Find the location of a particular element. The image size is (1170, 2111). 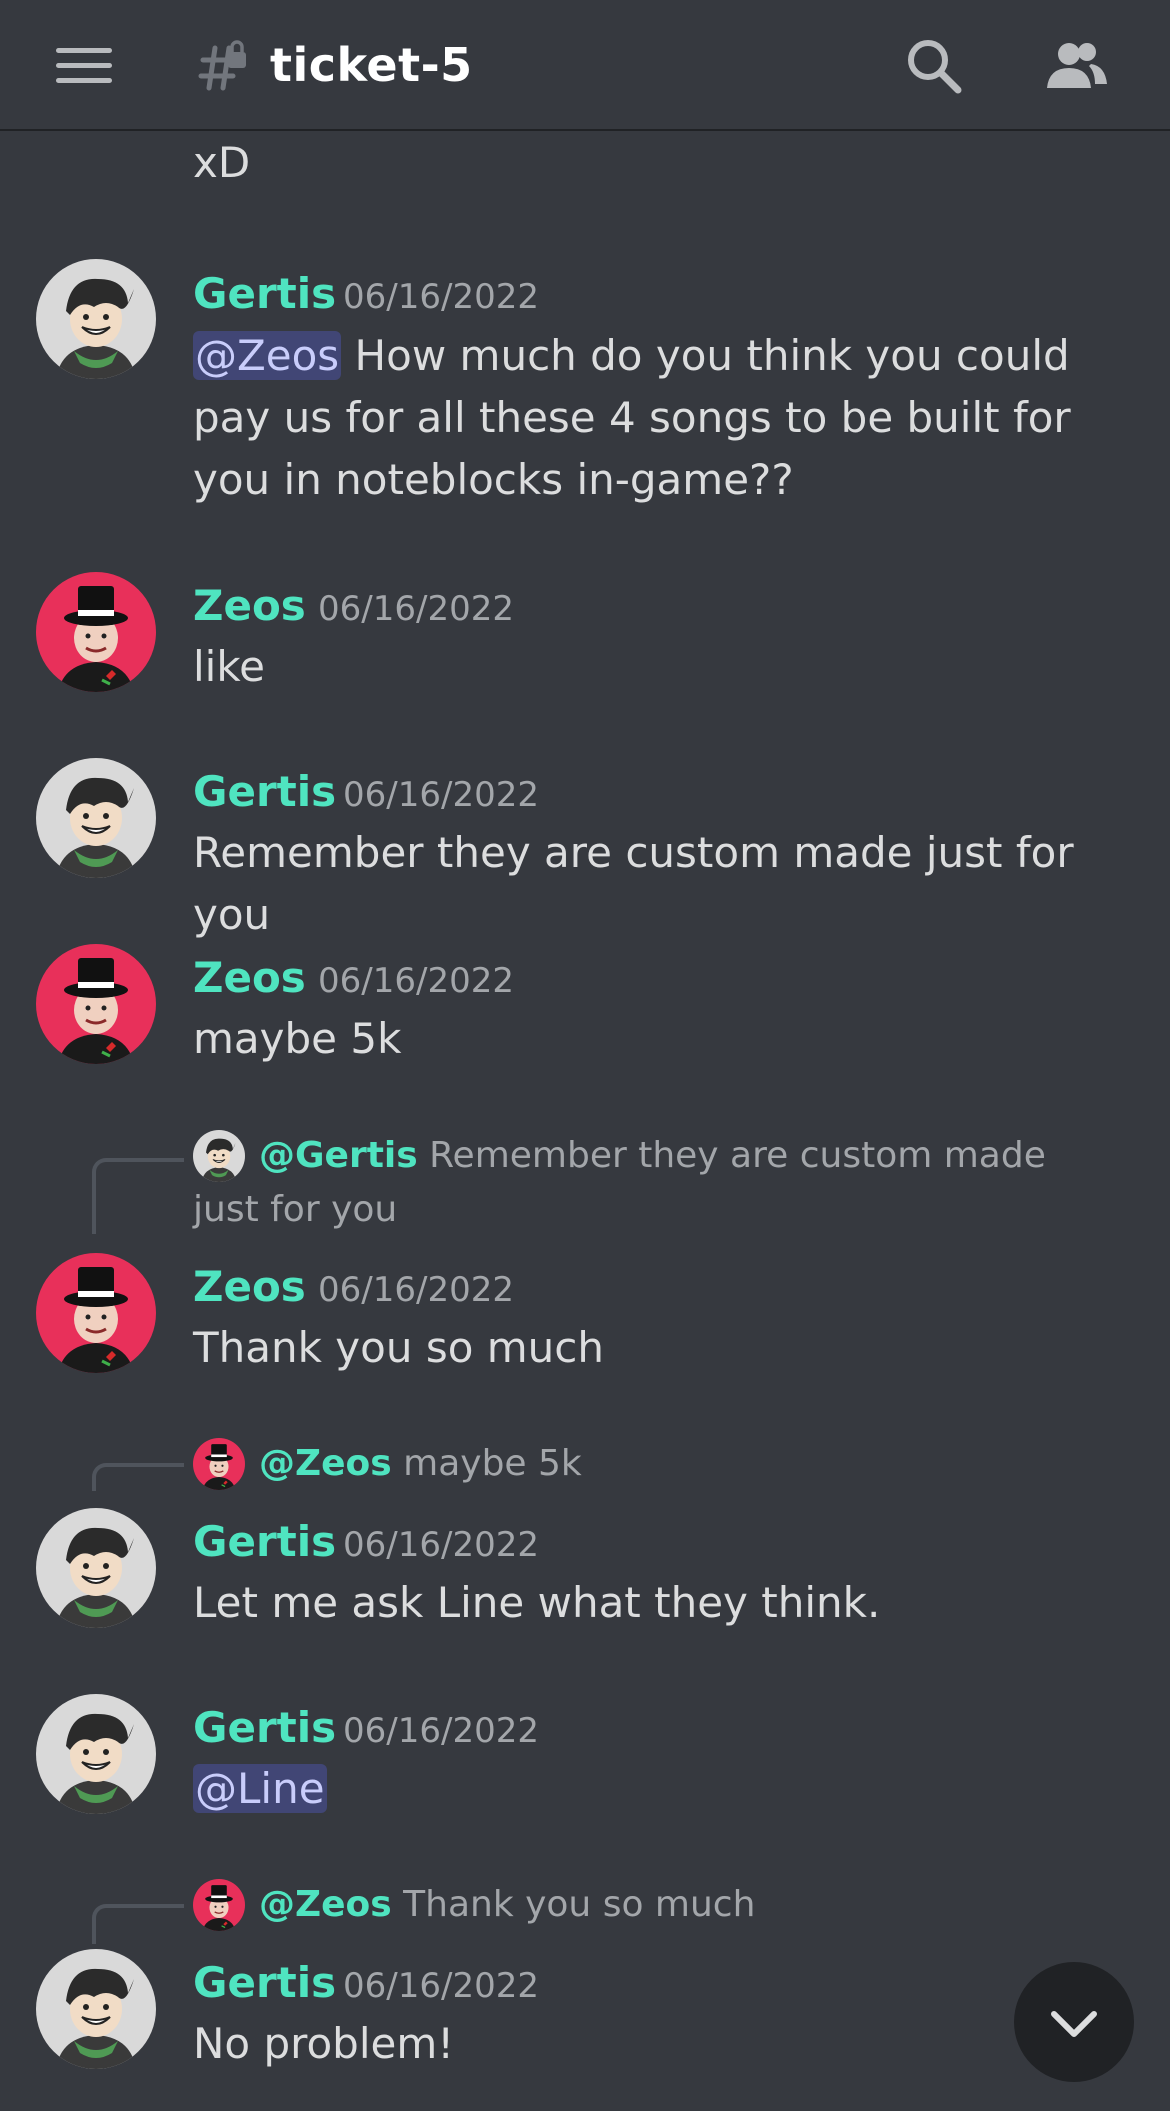

message-content: xD is located at coordinates (222, 162).